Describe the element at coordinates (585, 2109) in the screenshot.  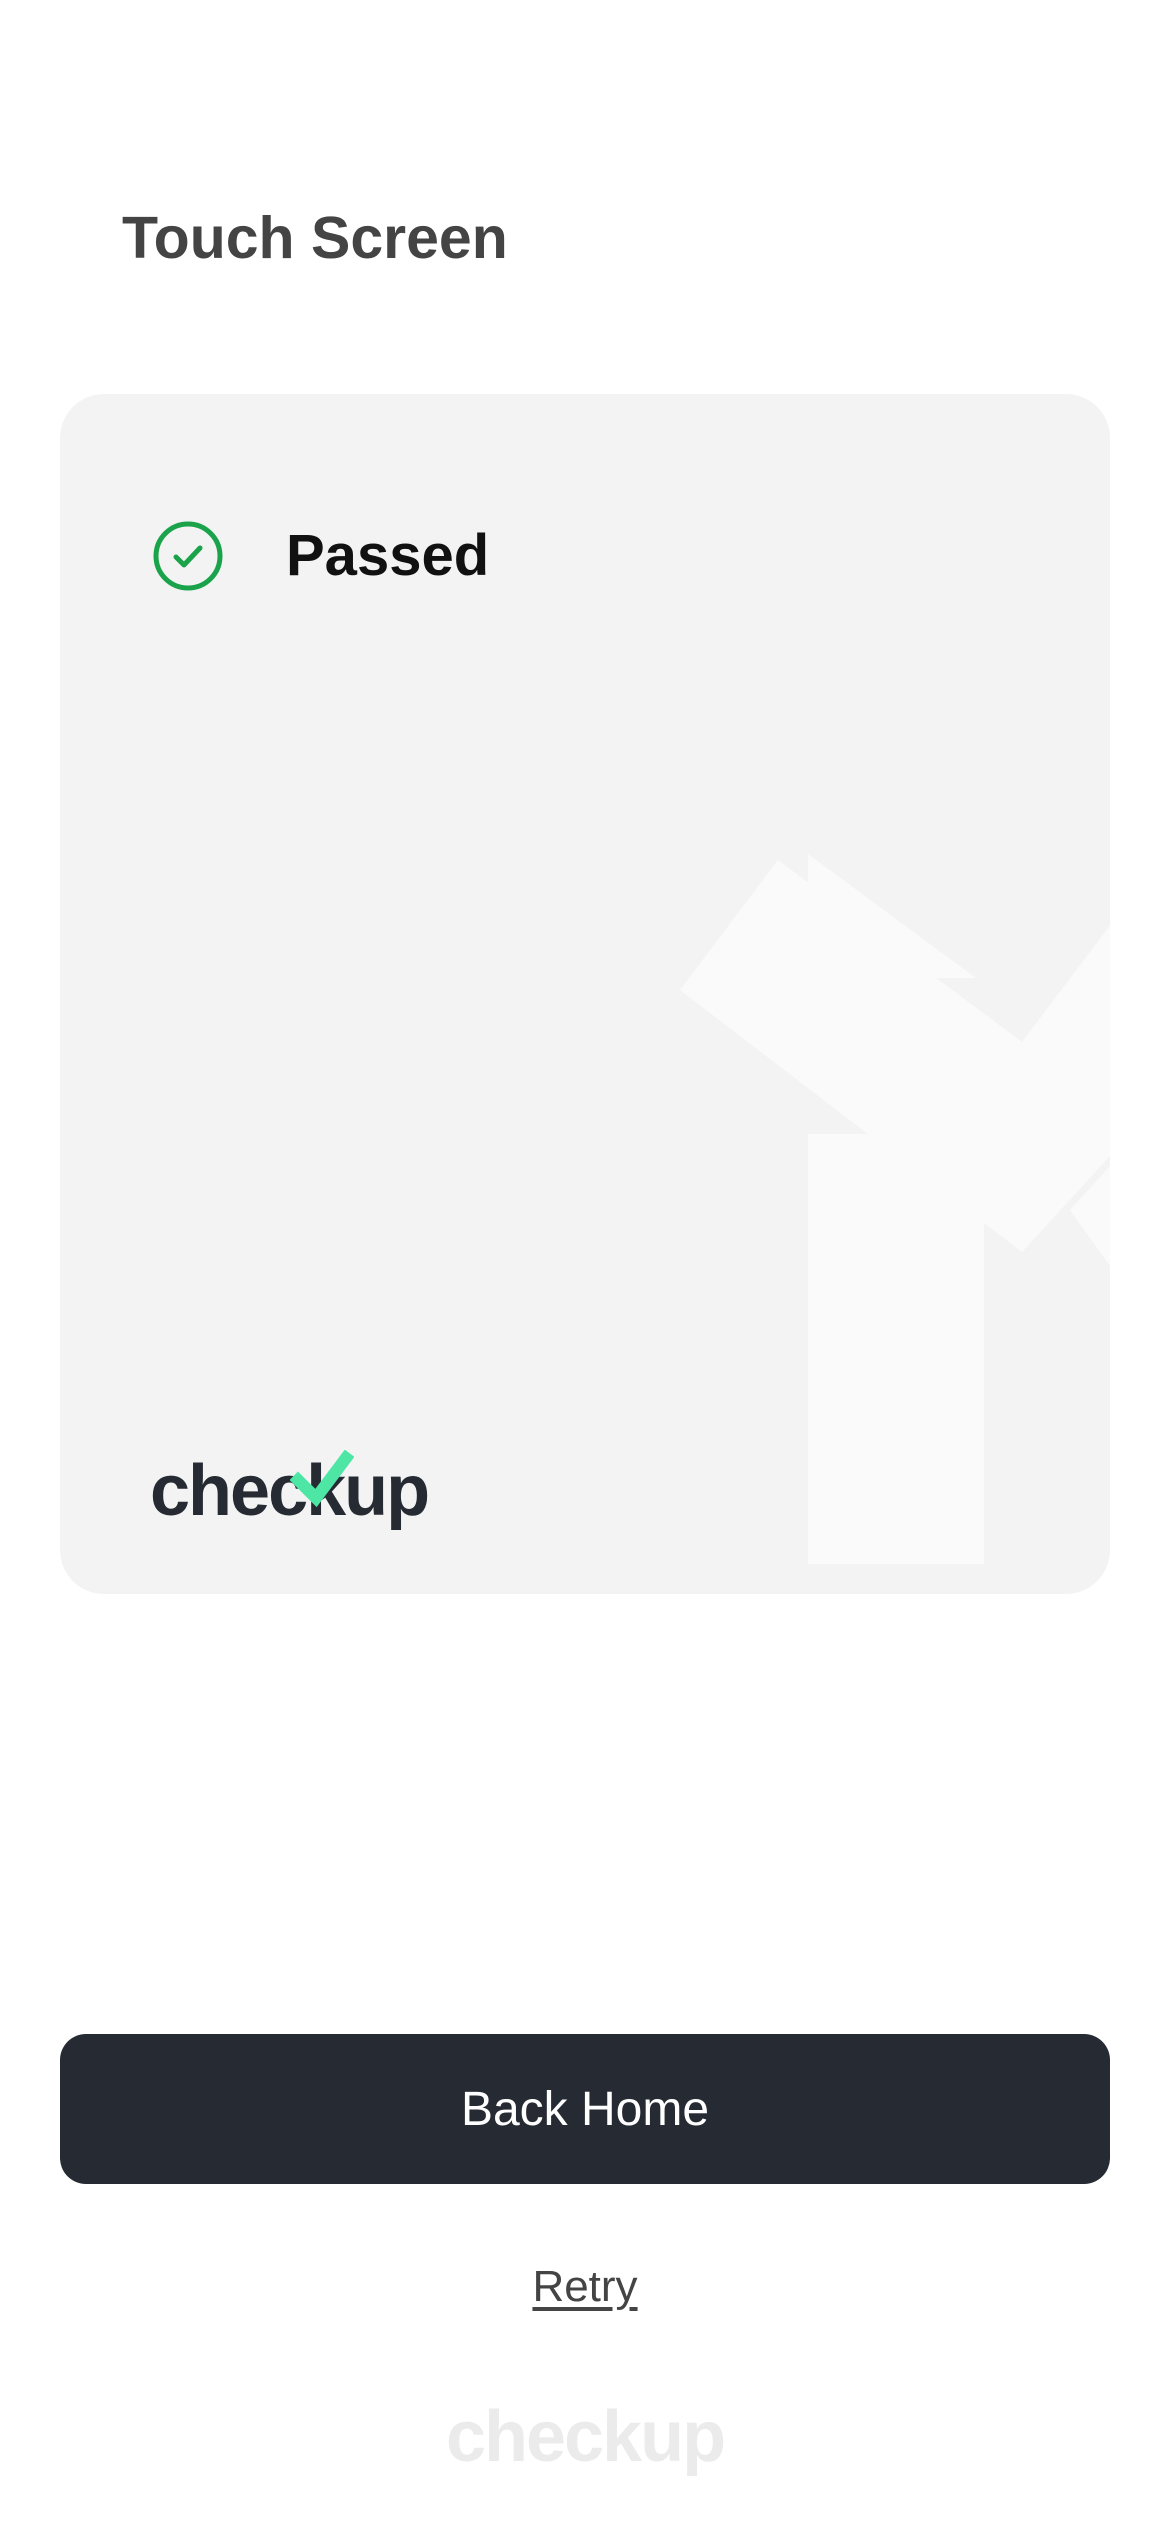
I see `back-home-button: Back Home` at that location.